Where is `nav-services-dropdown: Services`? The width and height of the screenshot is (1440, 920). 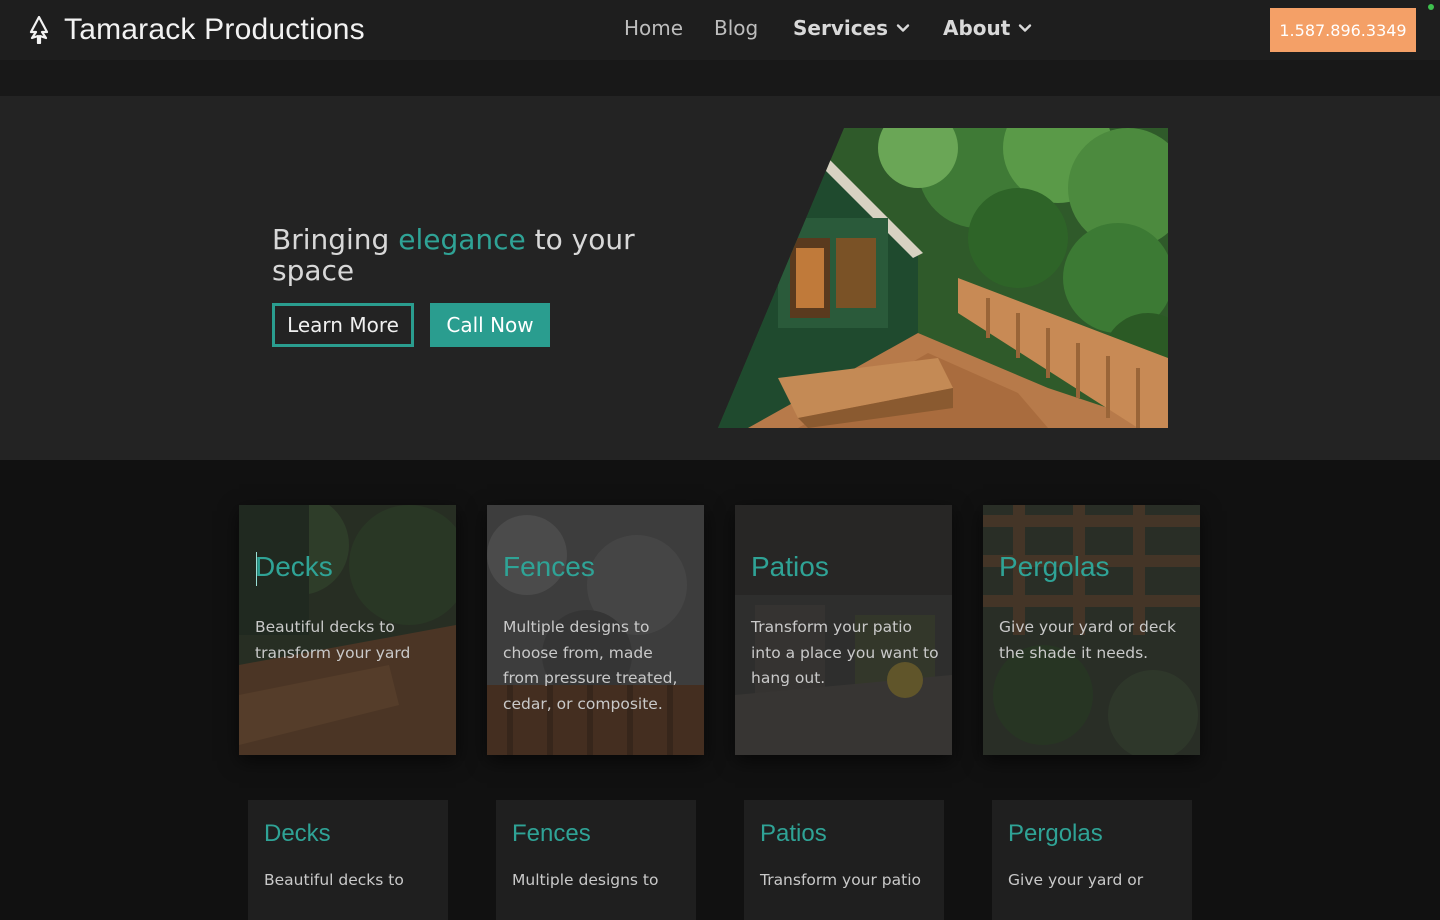 nav-services-dropdown: Services is located at coordinates (851, 28).